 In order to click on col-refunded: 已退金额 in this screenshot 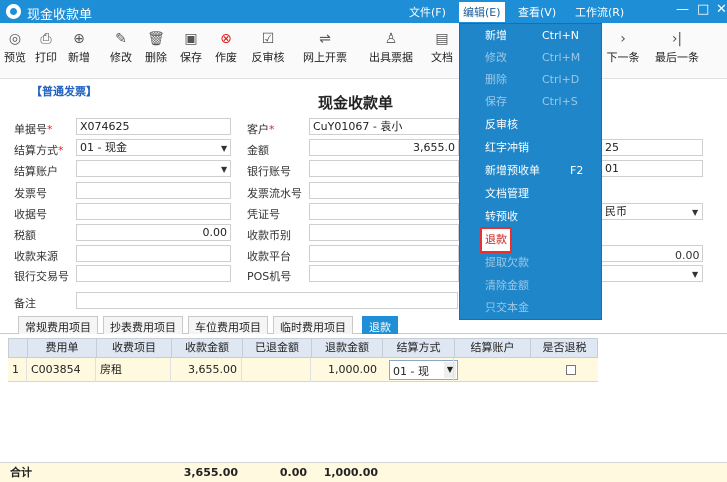, I will do `click(276, 348)`.